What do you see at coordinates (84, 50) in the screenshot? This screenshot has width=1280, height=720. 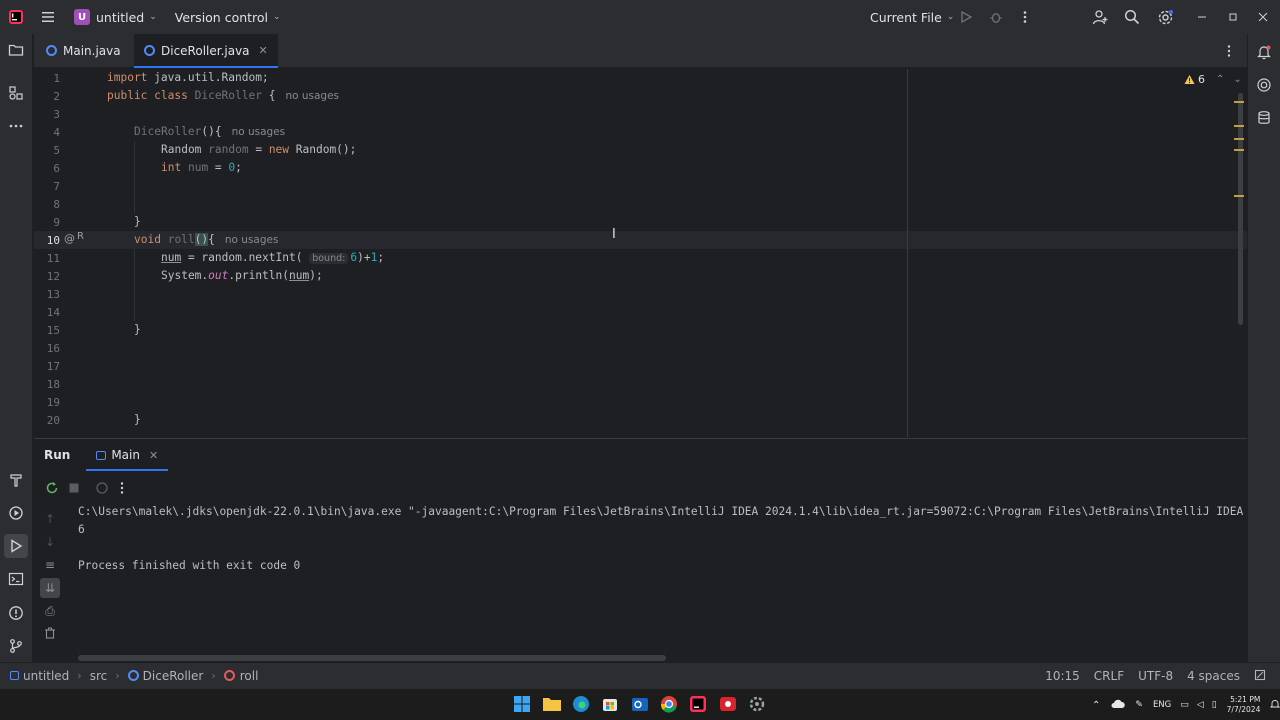 I see `tab-main-java: Main.java` at bounding box center [84, 50].